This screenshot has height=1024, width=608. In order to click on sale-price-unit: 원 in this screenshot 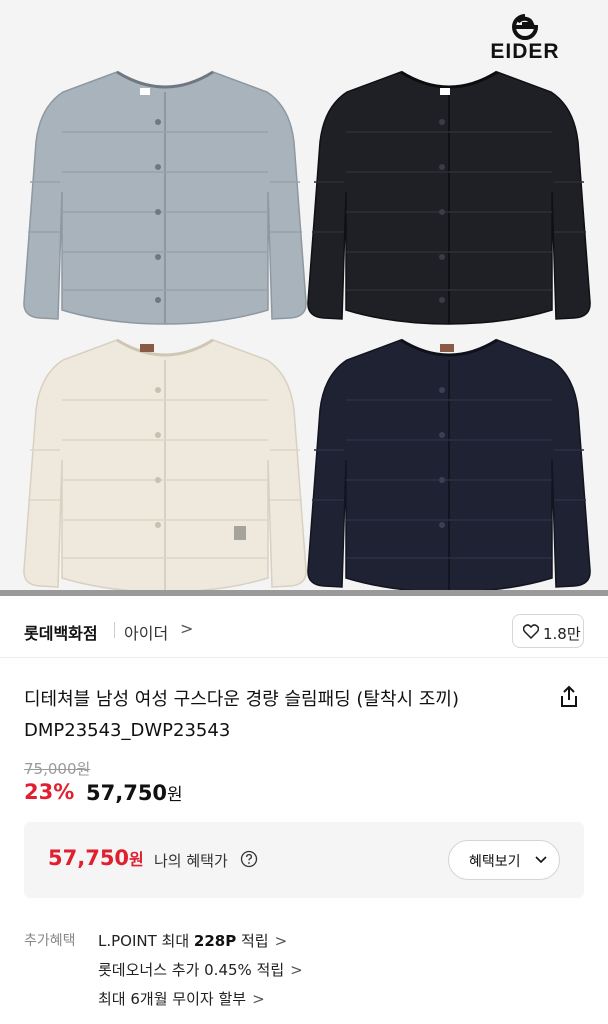, I will do `click(175, 795)`.